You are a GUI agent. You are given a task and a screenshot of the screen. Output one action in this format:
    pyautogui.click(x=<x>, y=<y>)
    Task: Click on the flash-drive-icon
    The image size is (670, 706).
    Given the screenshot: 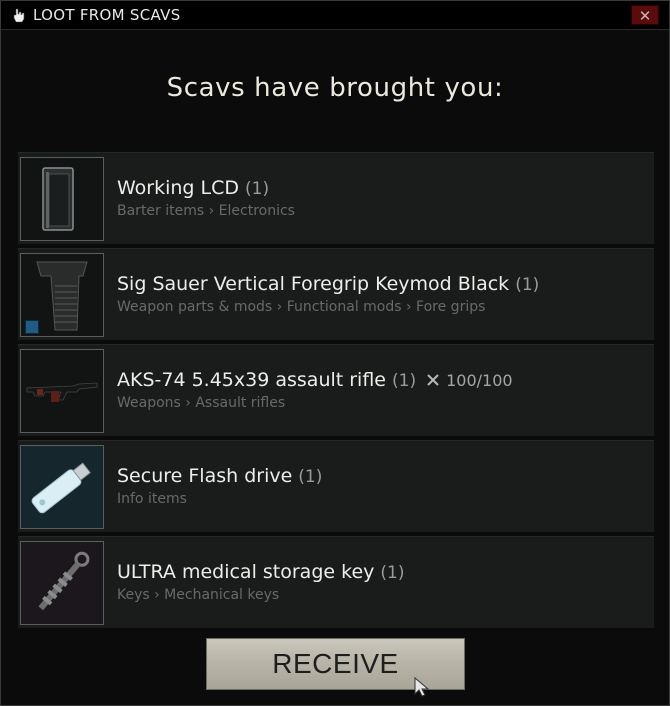 What is the action you would take?
    pyautogui.click(x=62, y=487)
    